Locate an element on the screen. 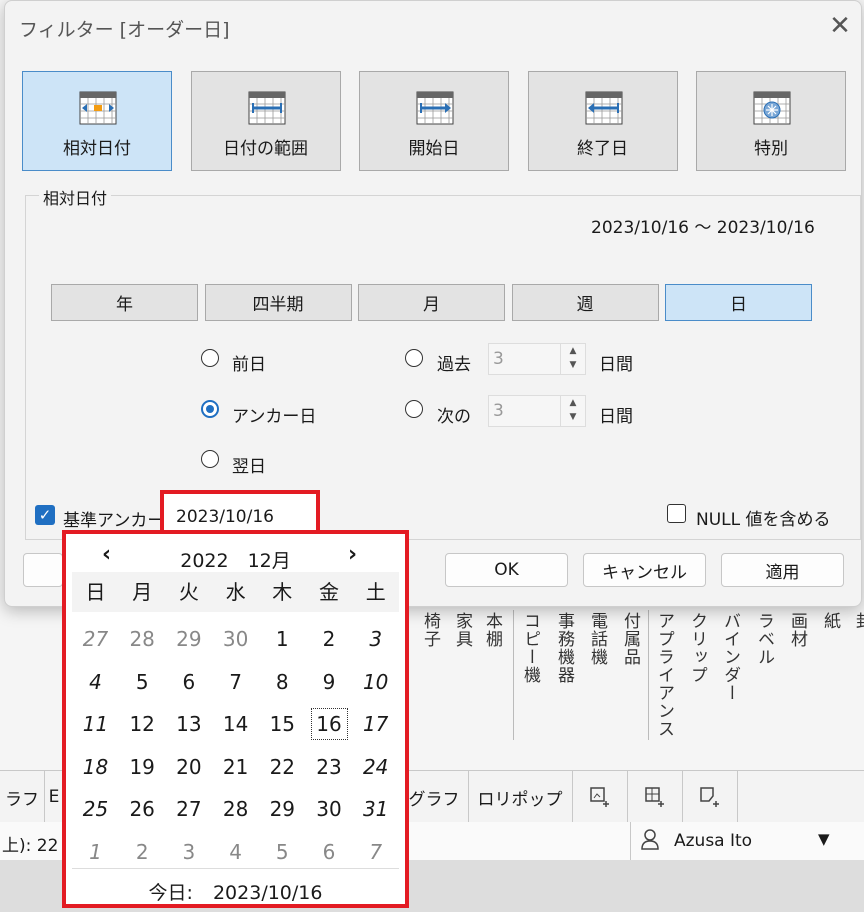 Image resolution: width=864 pixels, height=912 pixels. unit-button: 四半期 is located at coordinates (278, 302).